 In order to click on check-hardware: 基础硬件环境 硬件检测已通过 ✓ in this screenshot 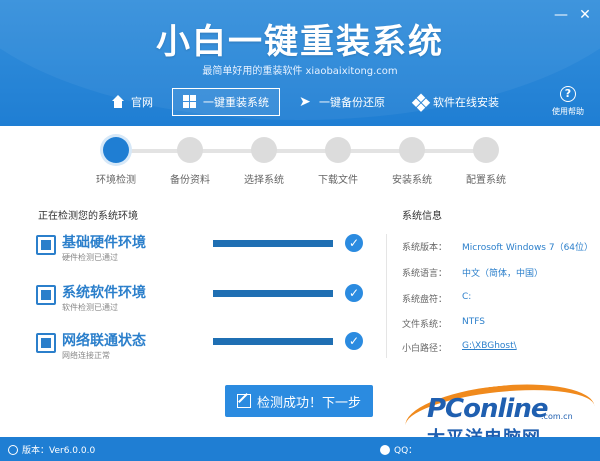, I will do `click(204, 249)`.